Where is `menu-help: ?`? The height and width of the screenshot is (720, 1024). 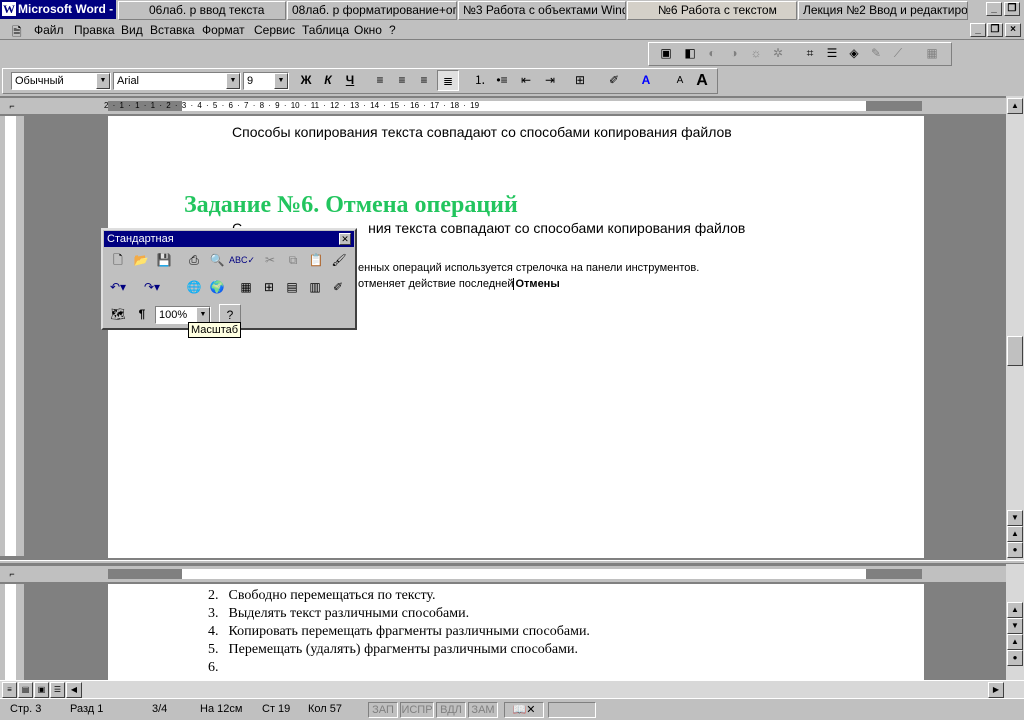 menu-help: ? is located at coordinates (392, 30).